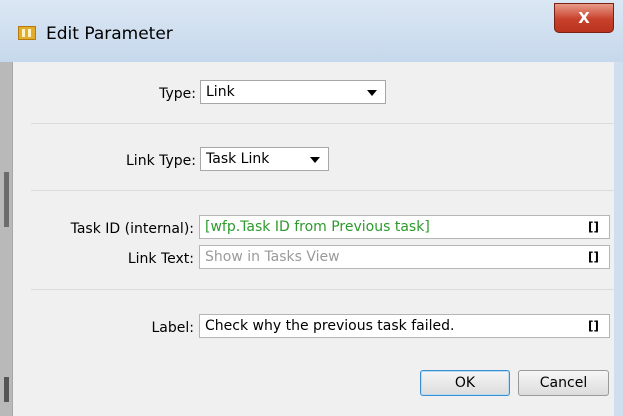 This screenshot has width=623, height=416. I want to click on frame-handle-top, so click(6, 199).